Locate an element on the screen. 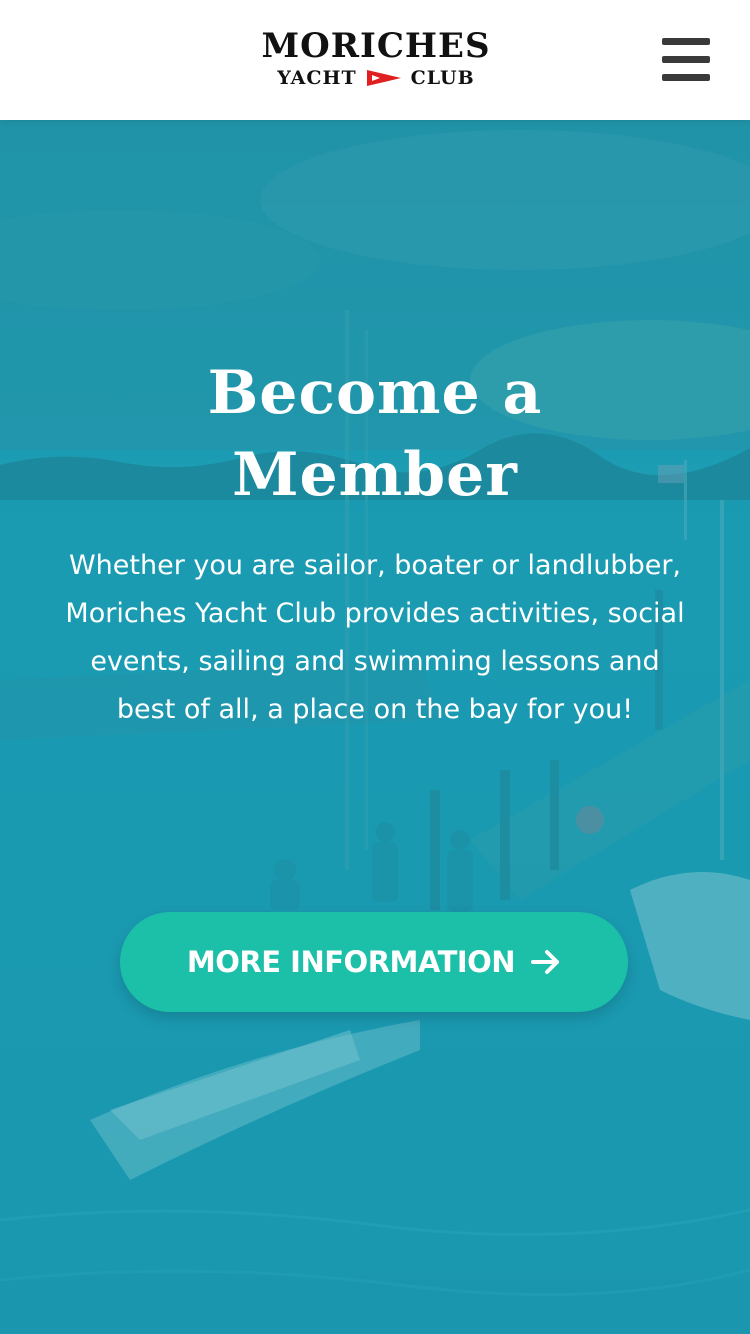 The height and width of the screenshot is (1334, 750). site-logo: MORICHES YACHT CLUB is located at coordinates (376, 60).